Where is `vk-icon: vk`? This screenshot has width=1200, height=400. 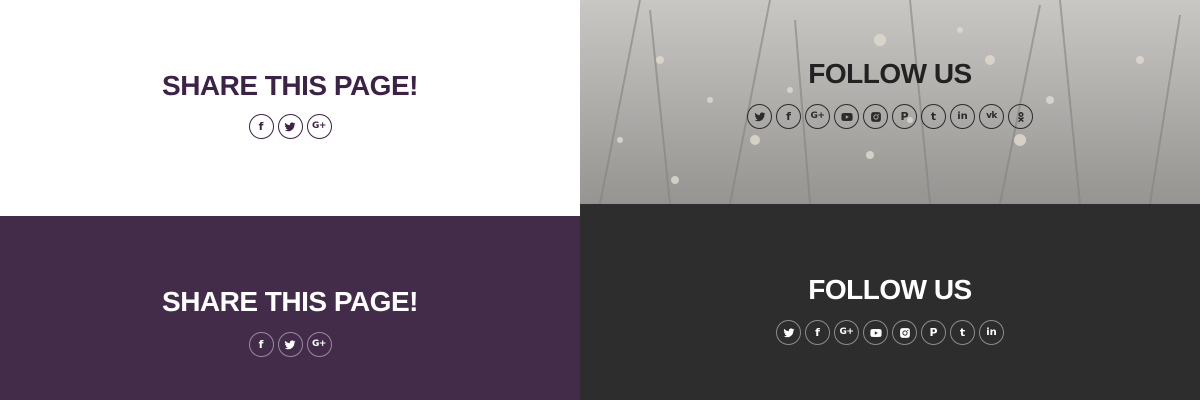 vk-icon: vk is located at coordinates (991, 116).